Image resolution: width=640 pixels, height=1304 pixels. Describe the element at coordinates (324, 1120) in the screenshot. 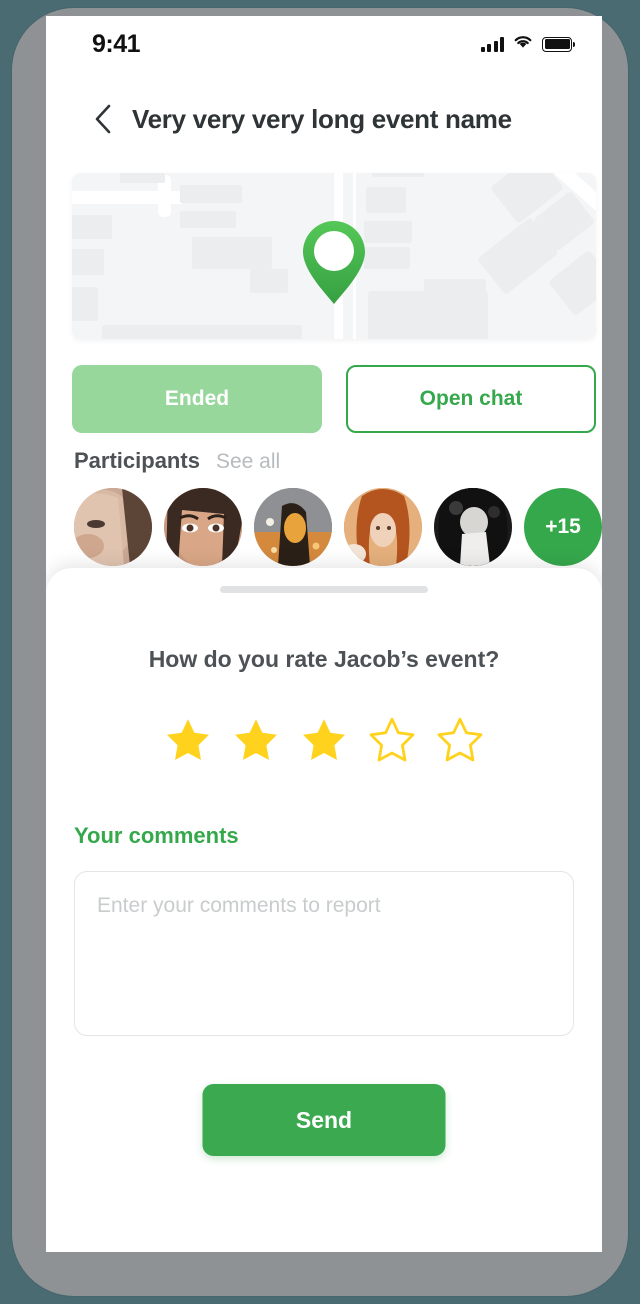

I see `send-button: Send` at that location.